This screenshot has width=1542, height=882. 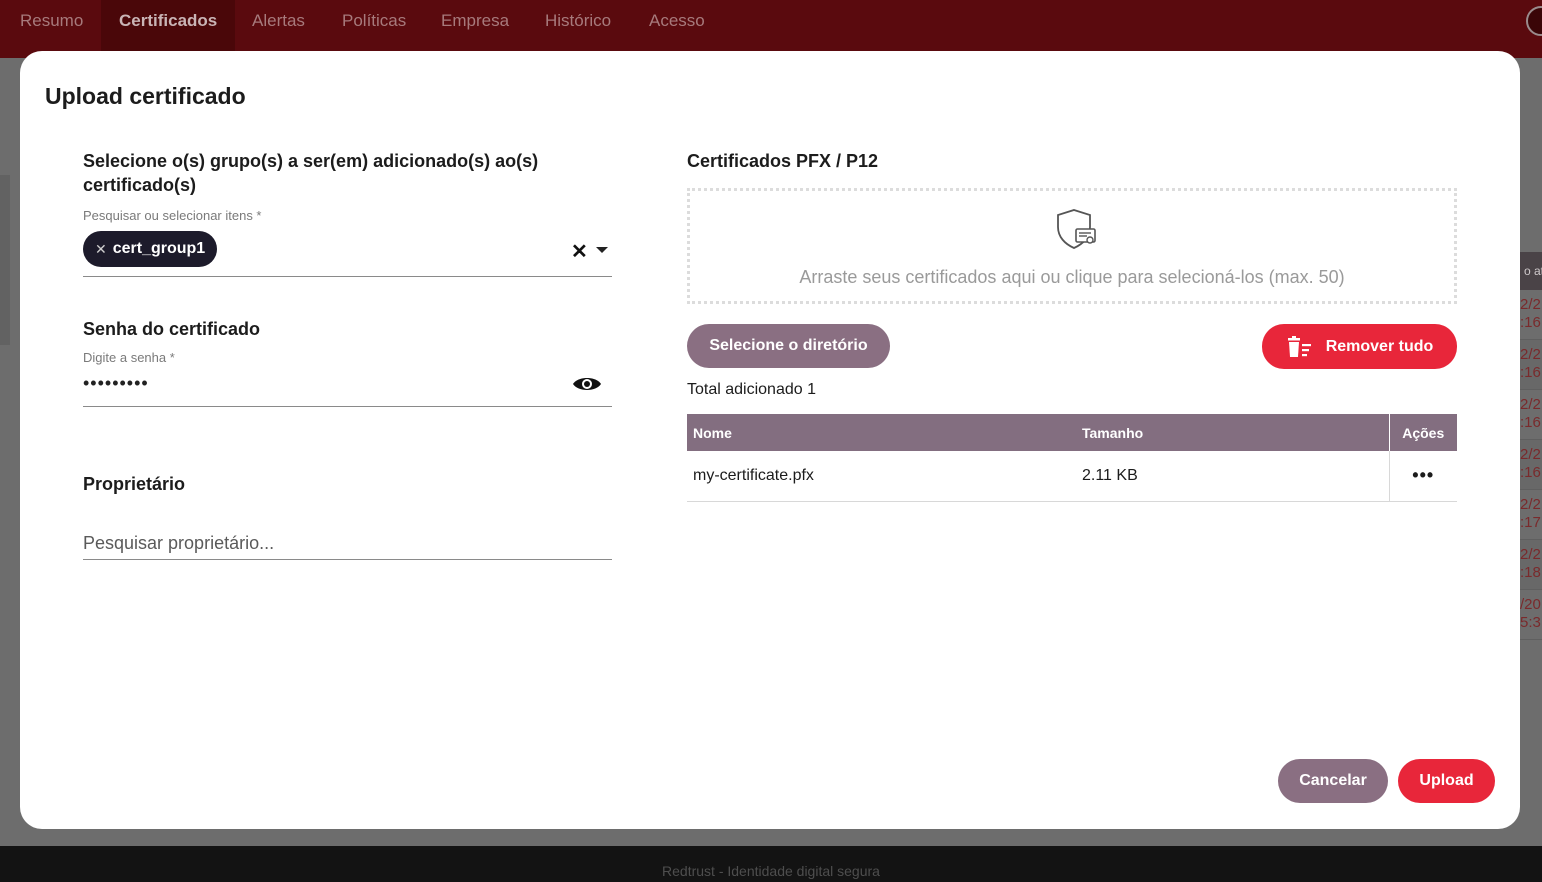 I want to click on group-chip: ✕ cert_group1, so click(x=150, y=249).